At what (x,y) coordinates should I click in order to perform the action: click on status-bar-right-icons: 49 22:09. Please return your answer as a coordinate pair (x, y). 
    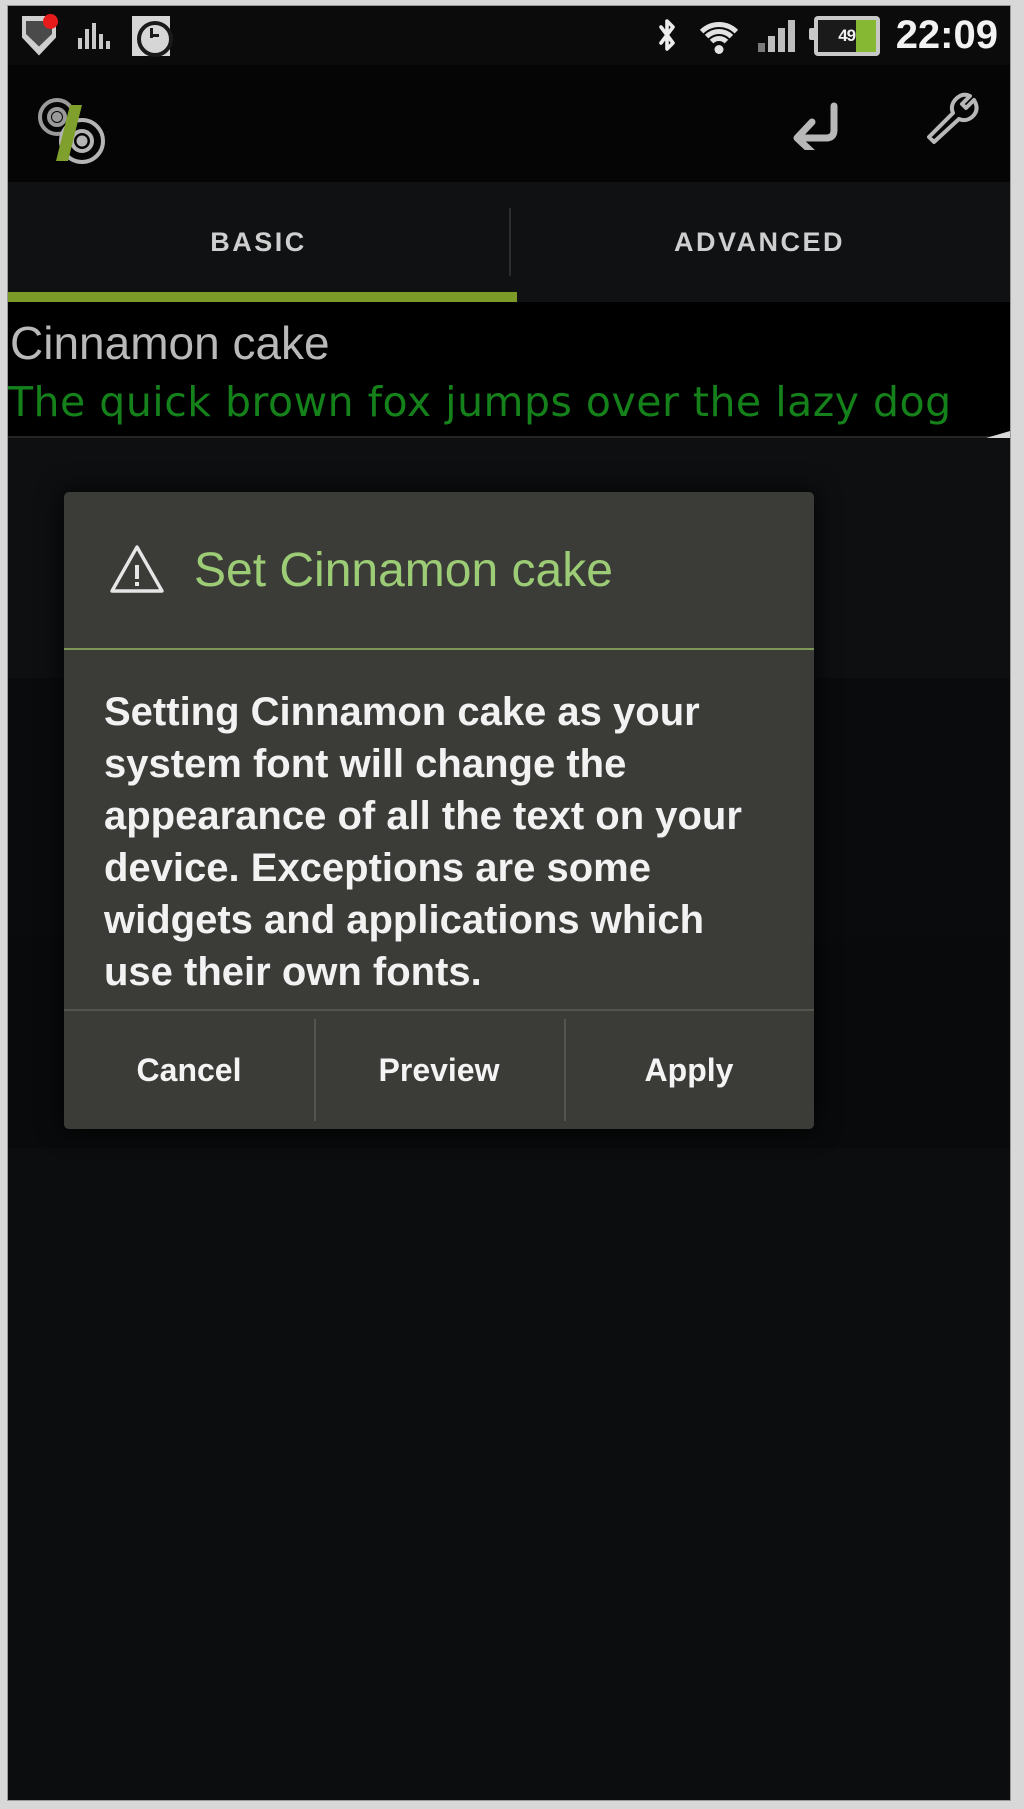
    Looking at the image, I should click on (826, 35).